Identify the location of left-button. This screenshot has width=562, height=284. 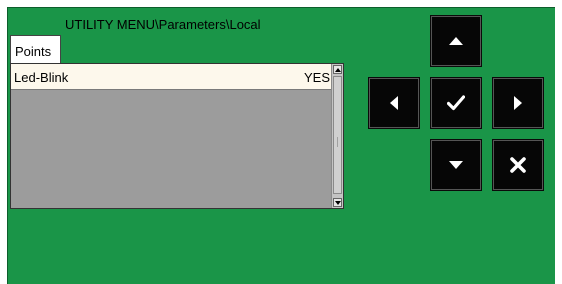
(394, 103).